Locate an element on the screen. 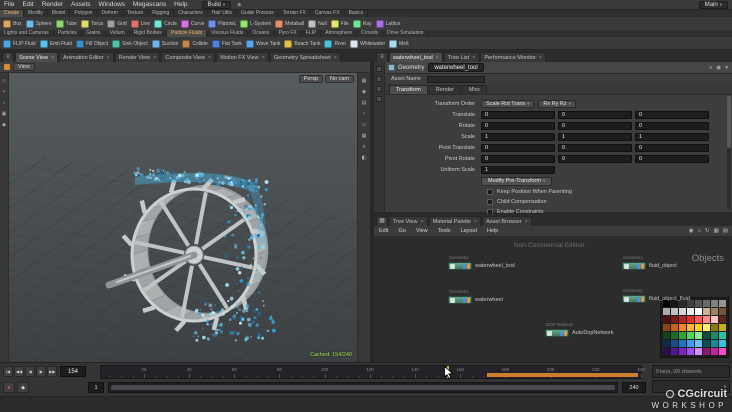 Image resolution: width=732 pixels, height=412 pixels. param-tab-misc: Misc is located at coordinates (474, 89).